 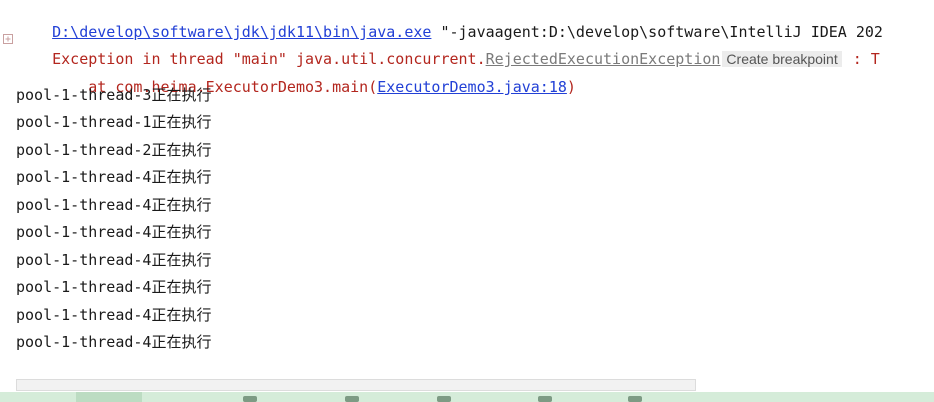 I want to click on create-breakpoint-button: Create breakpoint, so click(x=782, y=59).